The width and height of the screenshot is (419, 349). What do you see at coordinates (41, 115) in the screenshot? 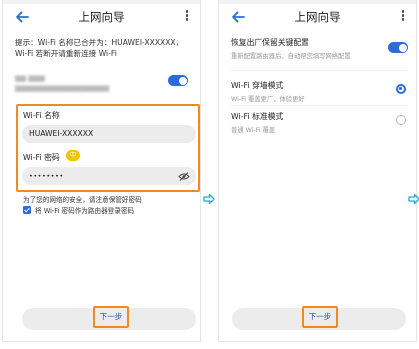
I see `wifi-name-label: Wi-Fi 名称` at bounding box center [41, 115].